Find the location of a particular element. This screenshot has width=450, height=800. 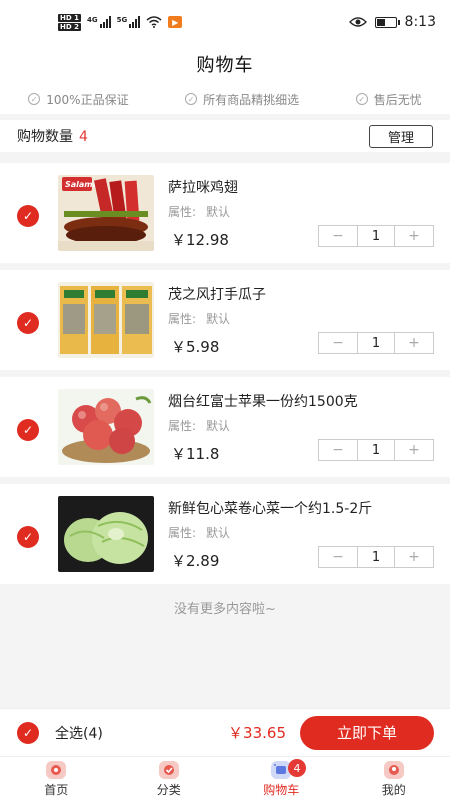

home-icon is located at coordinates (56, 769).